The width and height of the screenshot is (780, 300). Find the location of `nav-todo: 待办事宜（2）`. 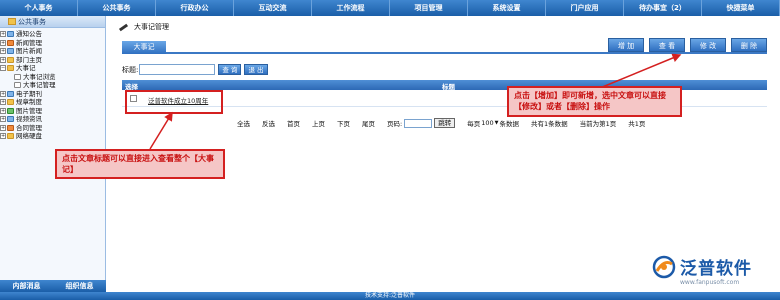

nav-todo: 待办事宜（2） is located at coordinates (663, 8).